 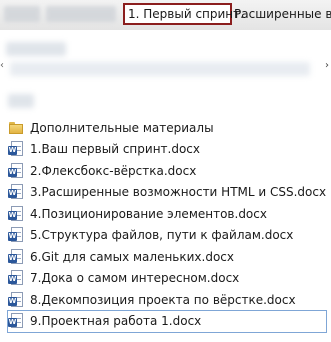 I want to click on breadcrumb-next-label: Расширенные воз, so click(x=282, y=14).